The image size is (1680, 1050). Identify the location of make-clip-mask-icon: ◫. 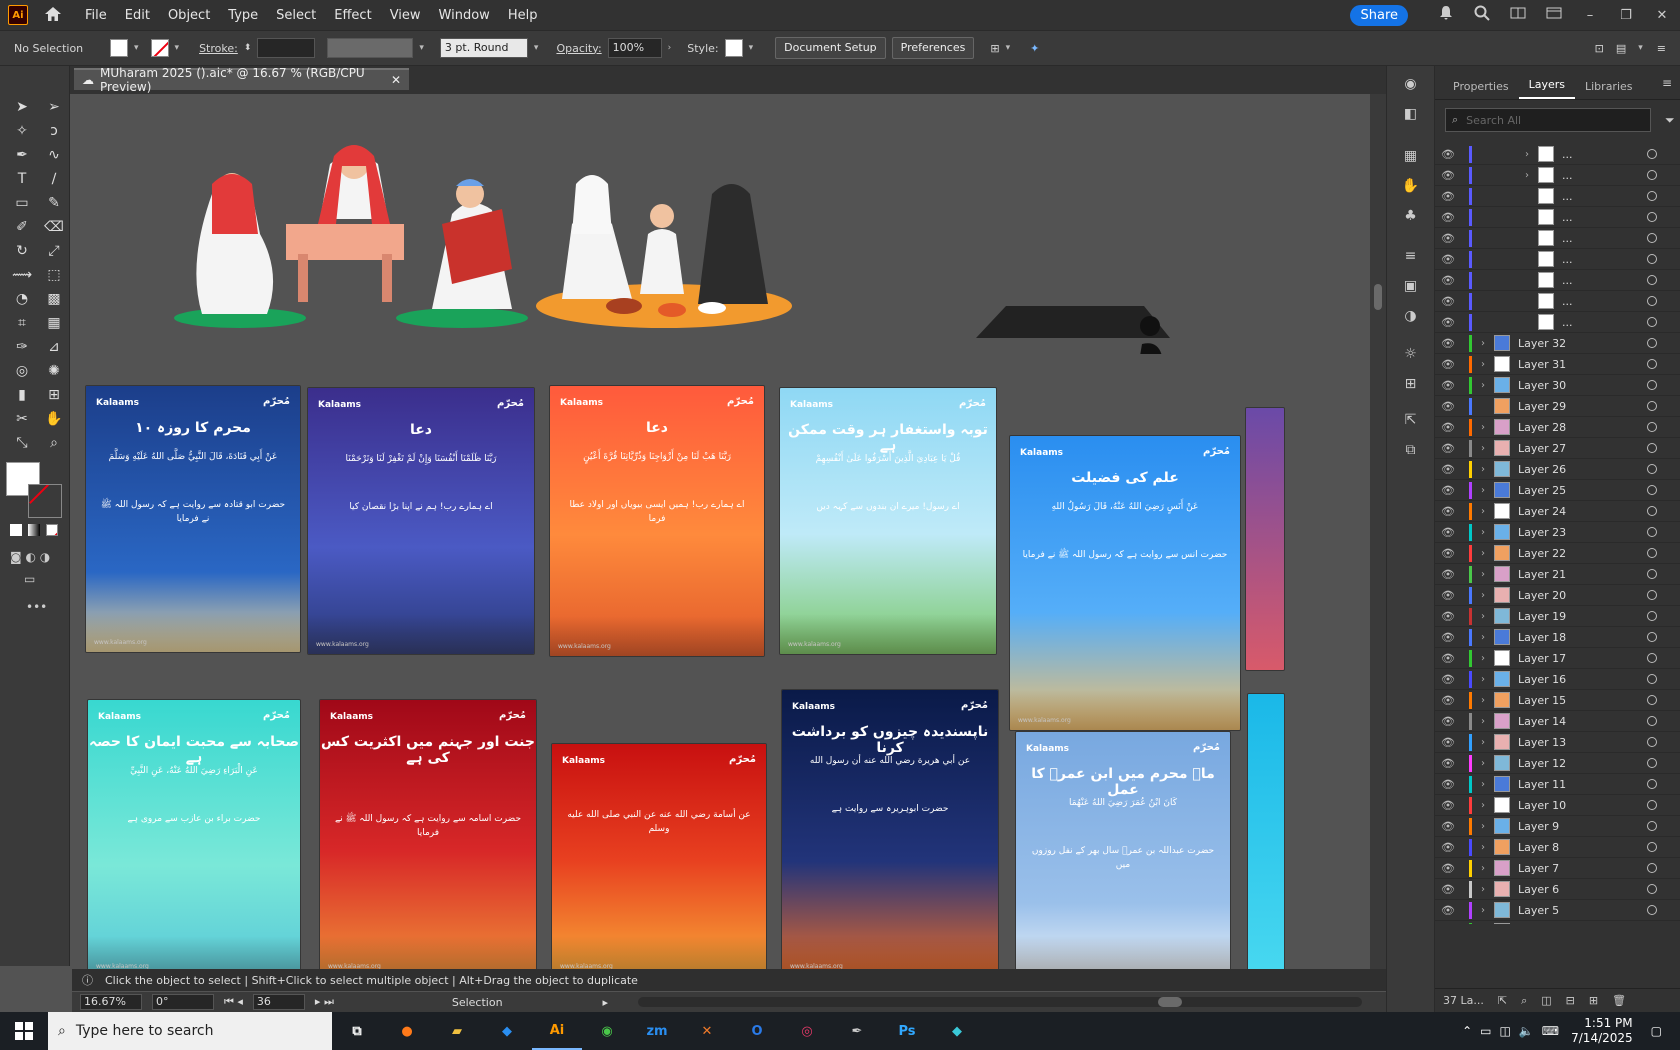
(1546, 1000).